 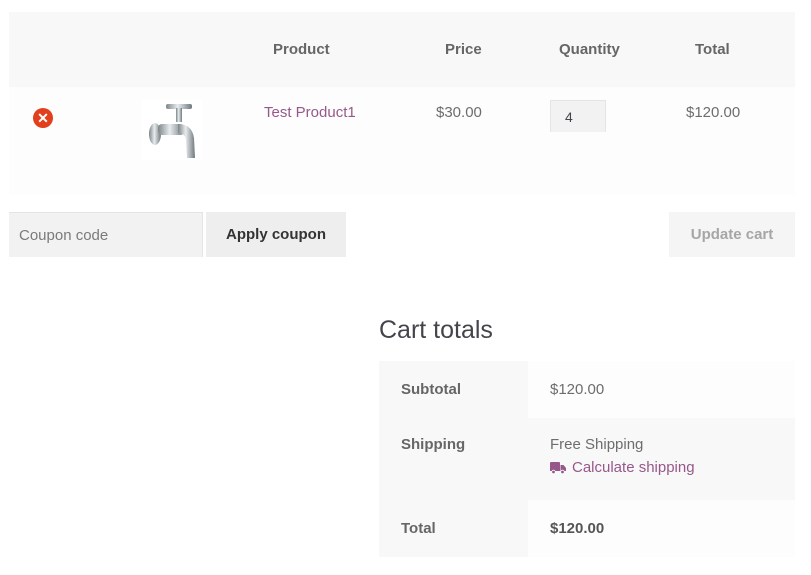 What do you see at coordinates (453, 389) in the screenshot?
I see `subtotal-label: Subtotal` at bounding box center [453, 389].